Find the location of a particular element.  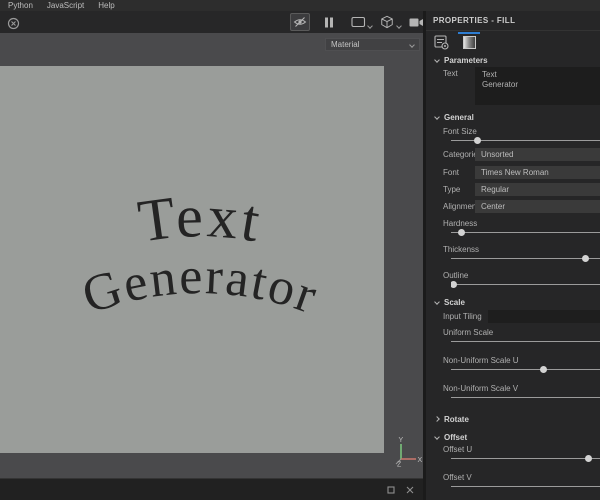

offset-u-slider is located at coordinates (525, 458).